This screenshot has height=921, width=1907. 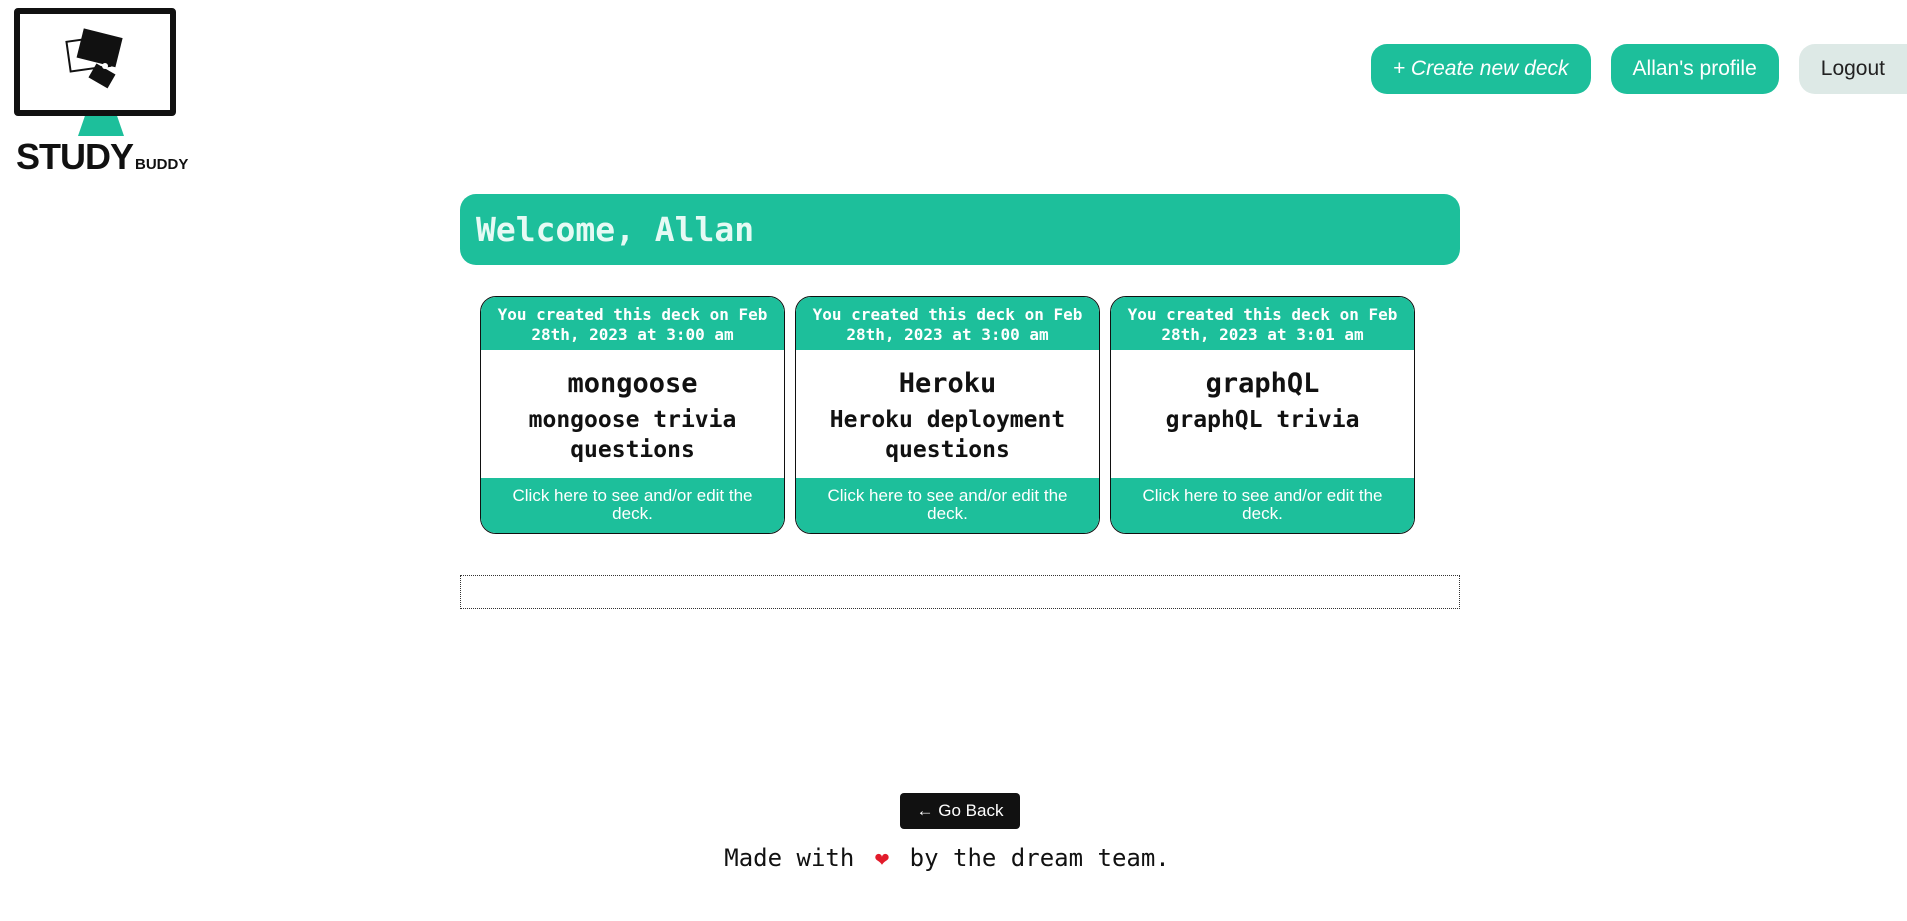 I want to click on deck-description: Heroku deployment questions, so click(x=947, y=435).